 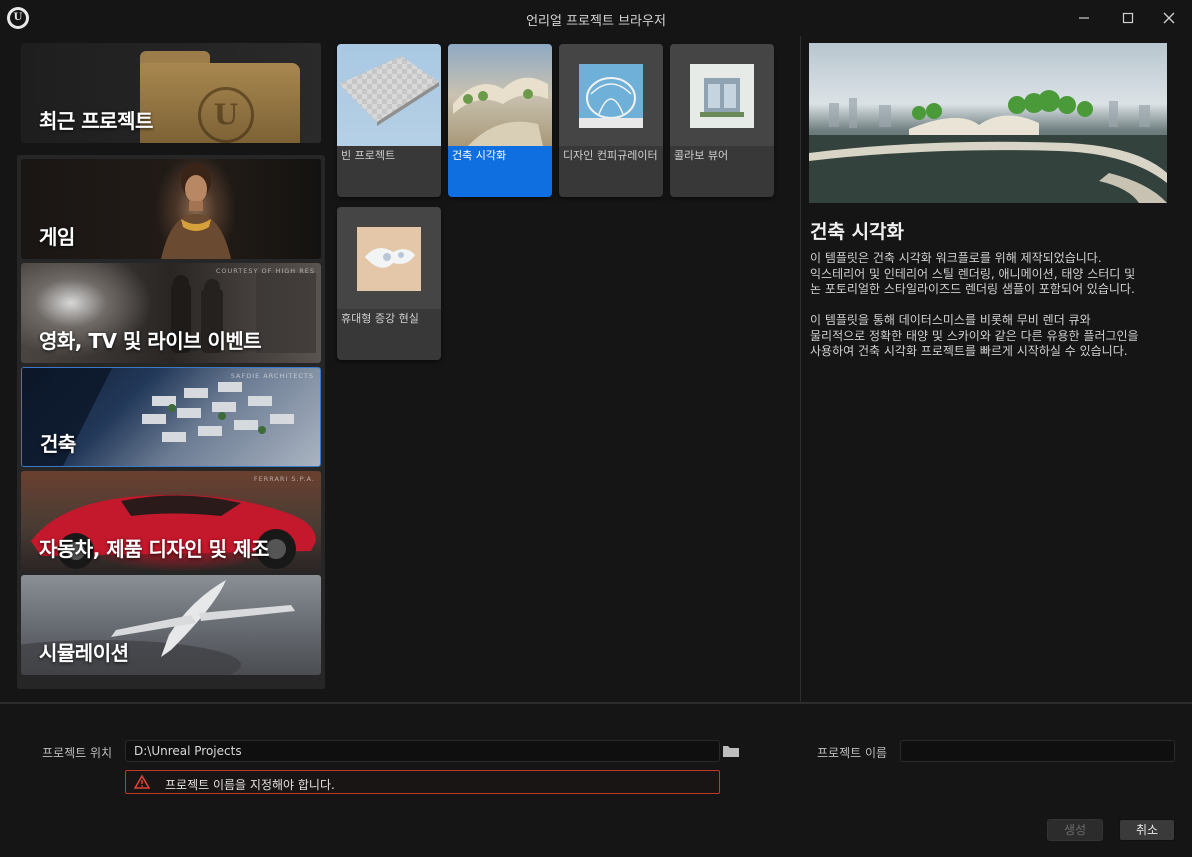 What do you see at coordinates (265, 271) in the screenshot?
I see `image-credit: COURTESY OF HIGH RES` at bounding box center [265, 271].